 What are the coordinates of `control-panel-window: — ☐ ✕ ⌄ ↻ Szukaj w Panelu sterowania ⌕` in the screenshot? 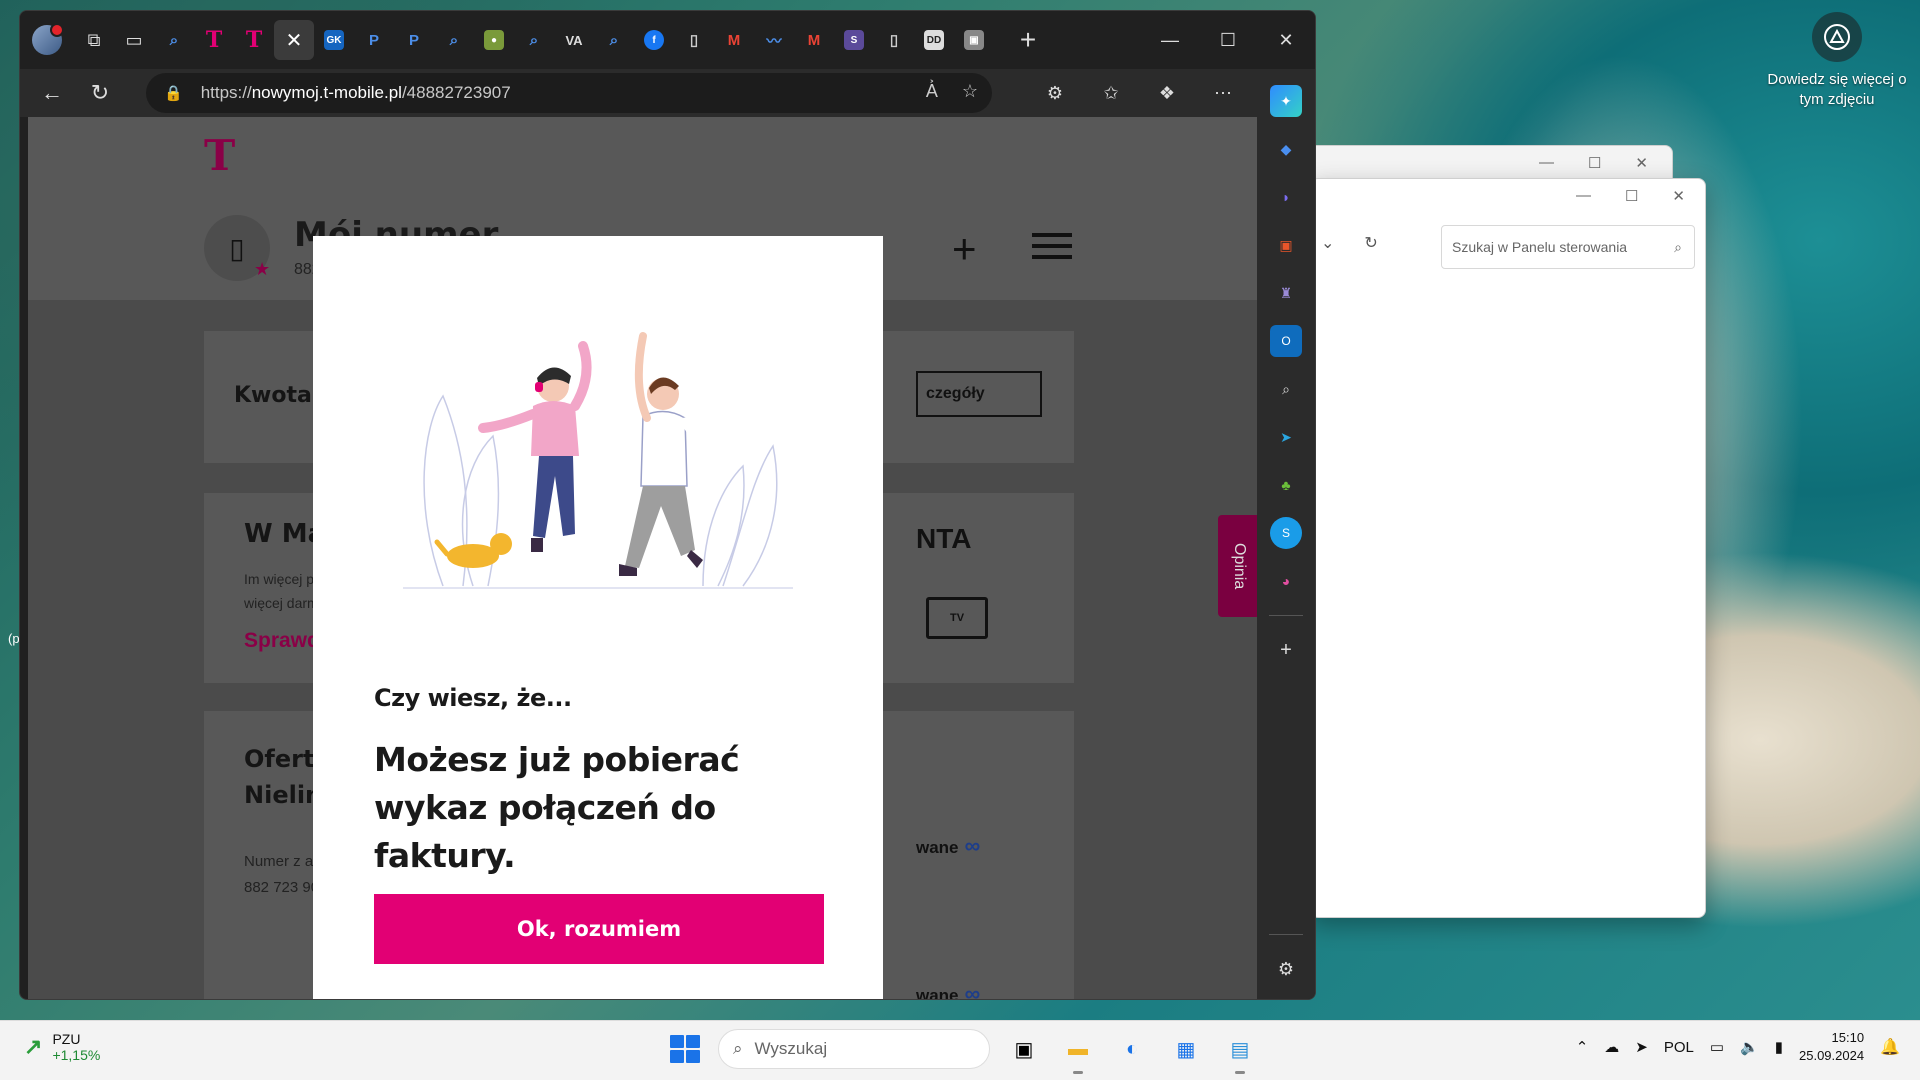 It's located at (1508, 548).